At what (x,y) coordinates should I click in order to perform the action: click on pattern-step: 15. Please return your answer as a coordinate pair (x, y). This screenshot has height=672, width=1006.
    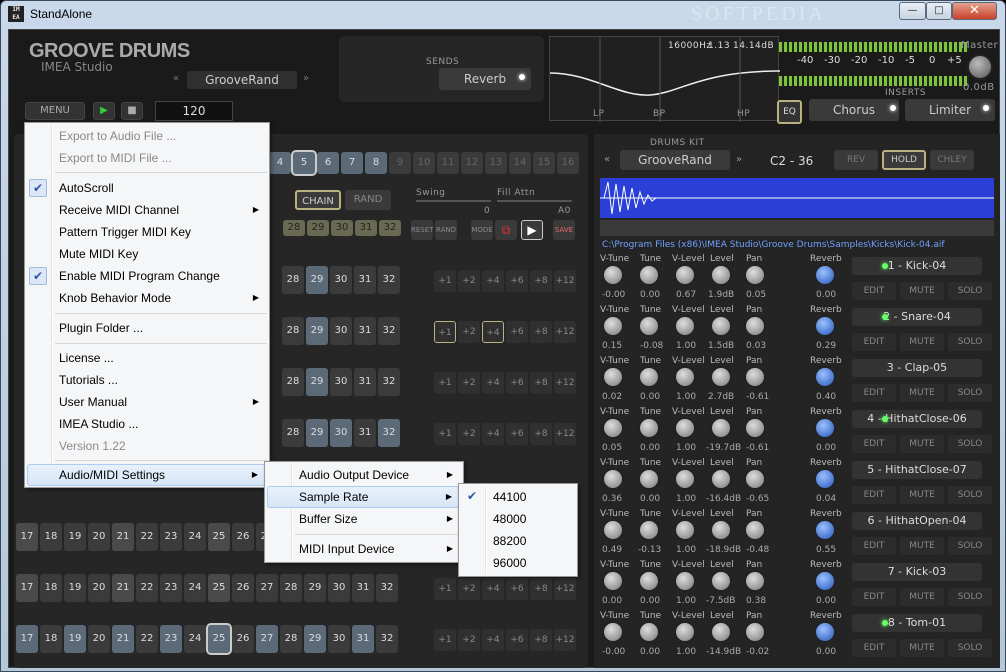
    Looking at the image, I should click on (544, 163).